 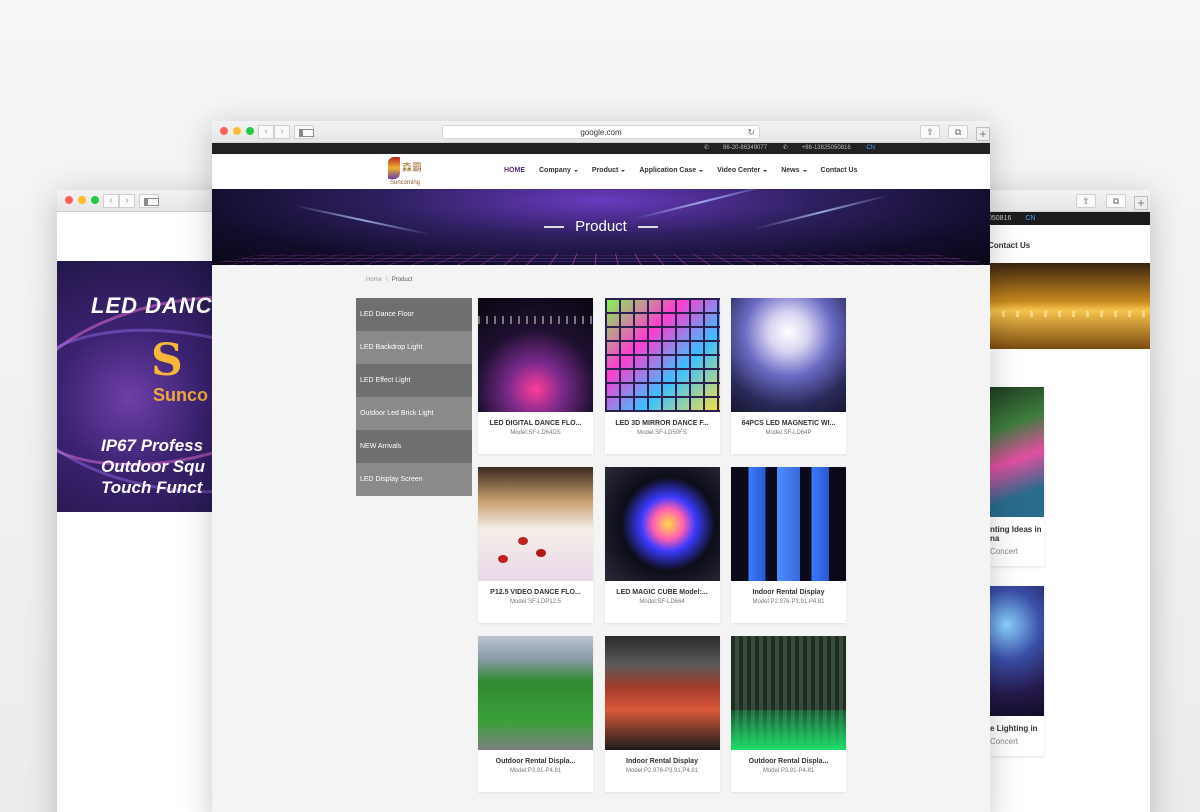 I want to click on title-dash, so click(x=554, y=227).